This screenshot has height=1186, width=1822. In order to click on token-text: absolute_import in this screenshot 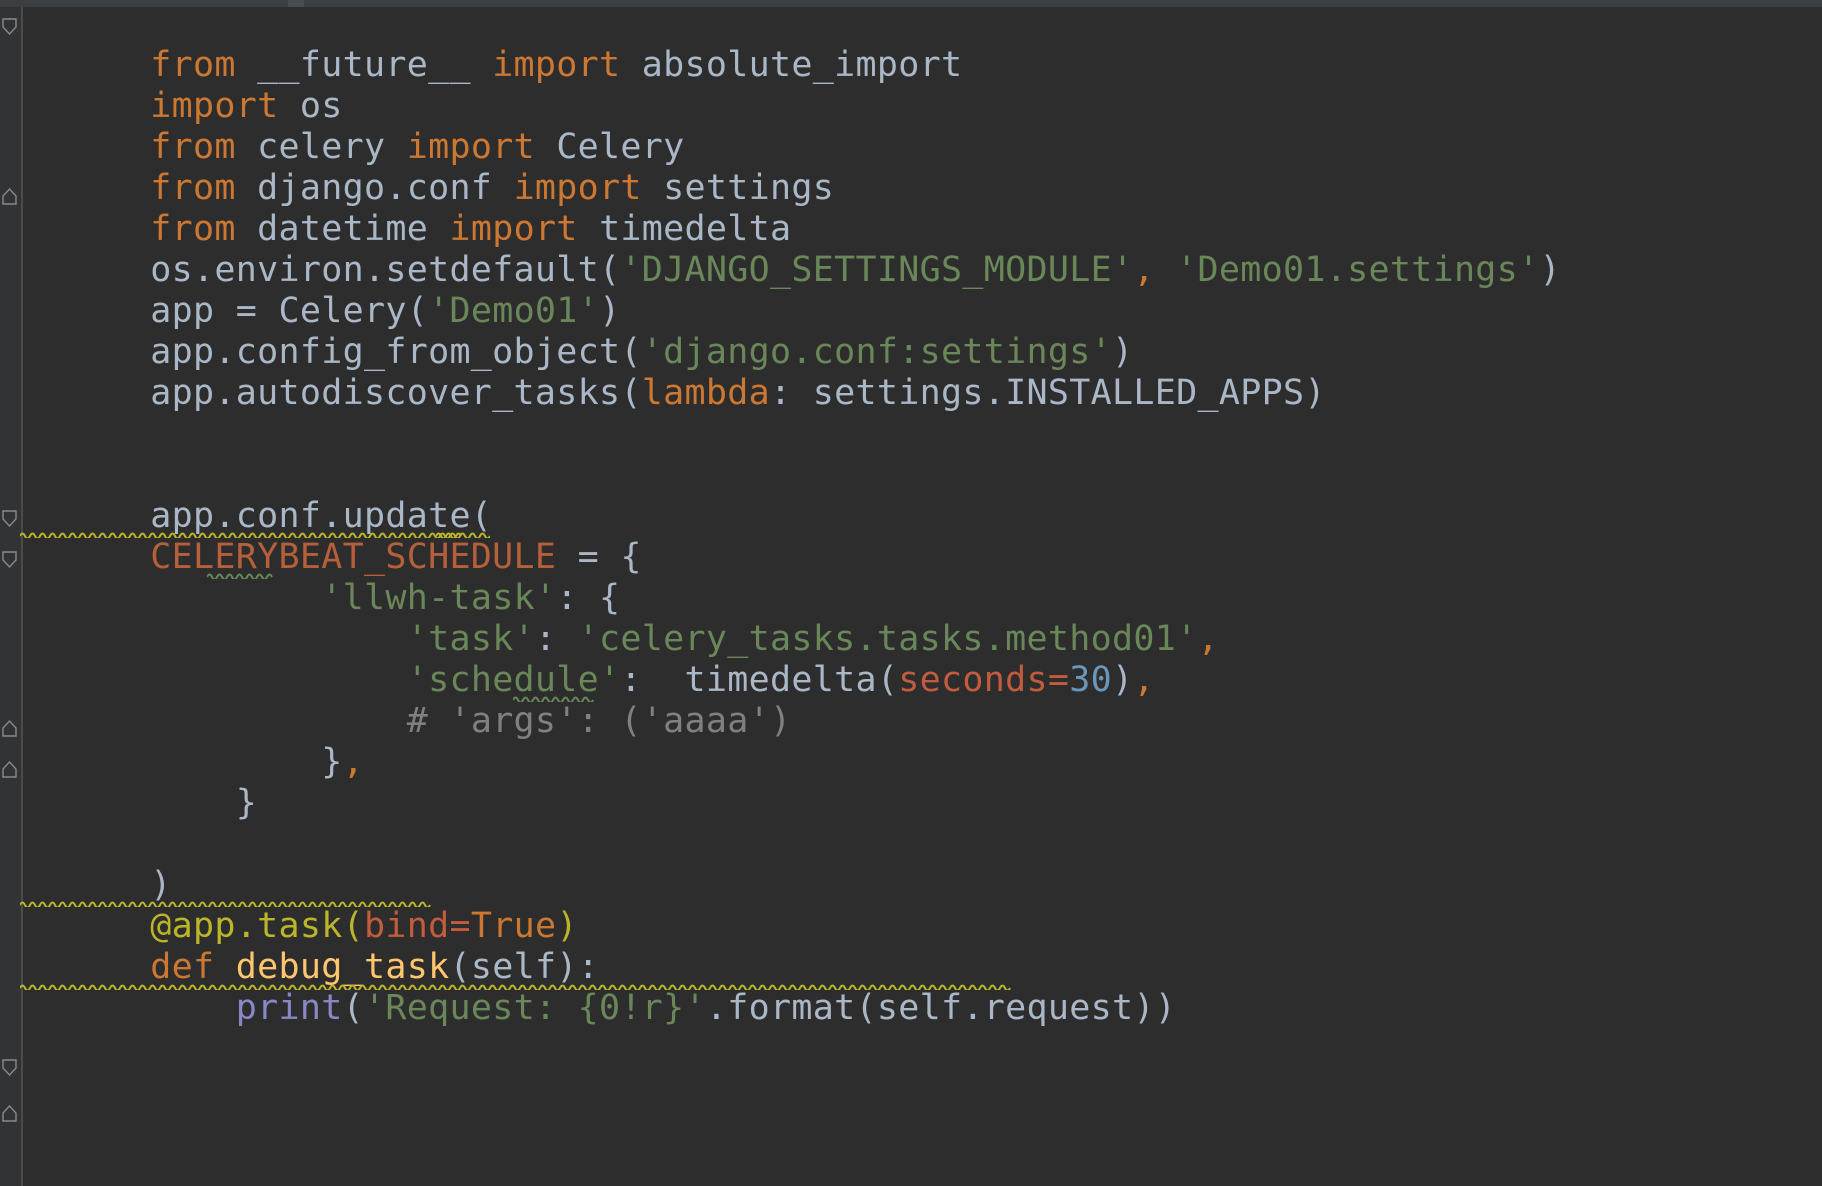, I will do `click(802, 65)`.